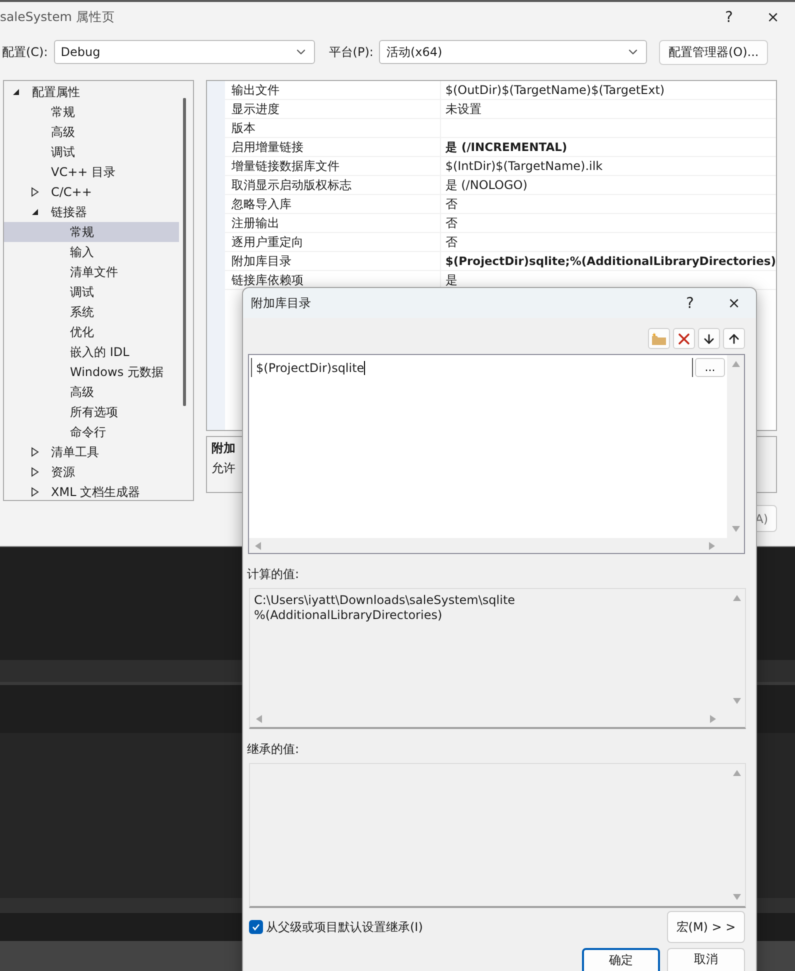 The width and height of the screenshot is (795, 971). I want to click on property-value: $(OutDir)$(TargetName)$(TargetExt), so click(554, 90).